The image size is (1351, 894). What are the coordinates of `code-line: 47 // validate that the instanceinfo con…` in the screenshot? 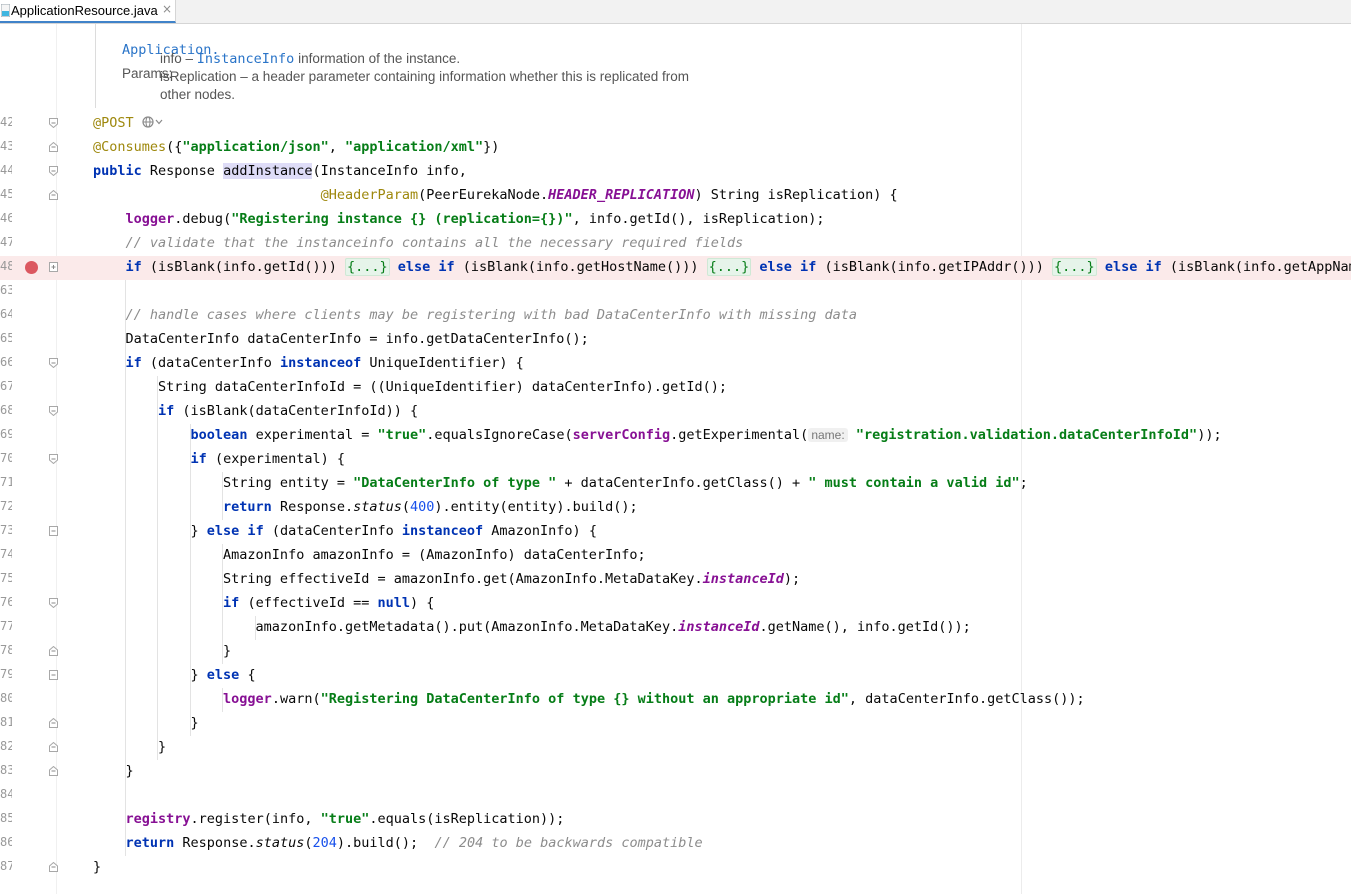 It's located at (675, 244).